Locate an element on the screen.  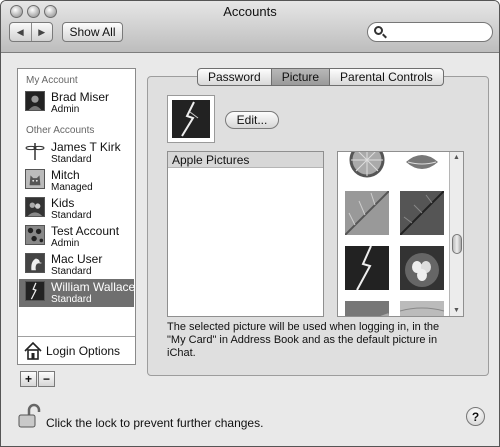
picture-source-list: Apple Pictures is located at coordinates (245, 234).